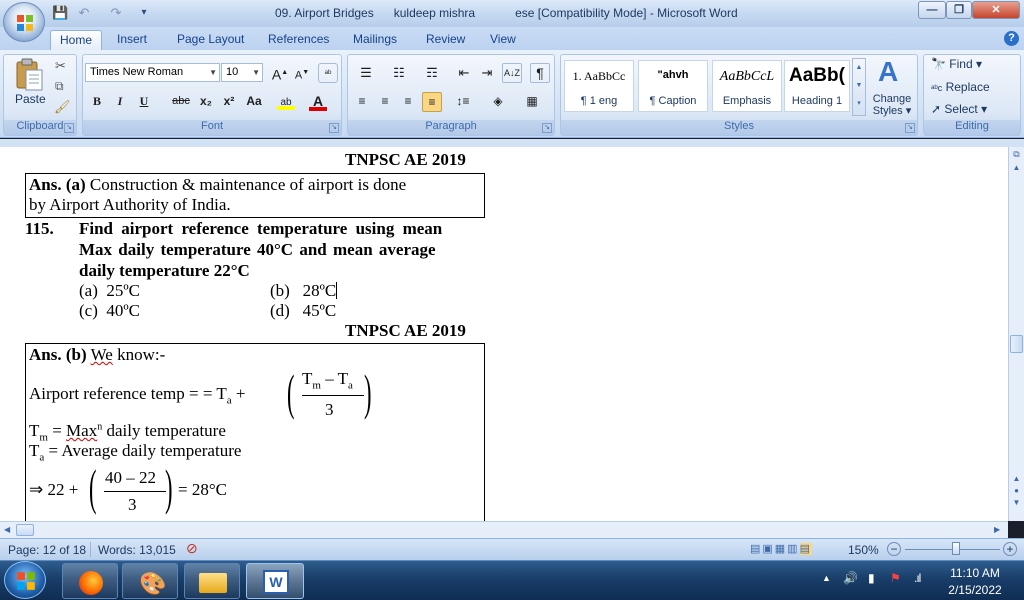 This screenshot has height=600, width=1024. What do you see at coordinates (280, 73) in the screenshot?
I see `grow-font-button: A▲` at bounding box center [280, 73].